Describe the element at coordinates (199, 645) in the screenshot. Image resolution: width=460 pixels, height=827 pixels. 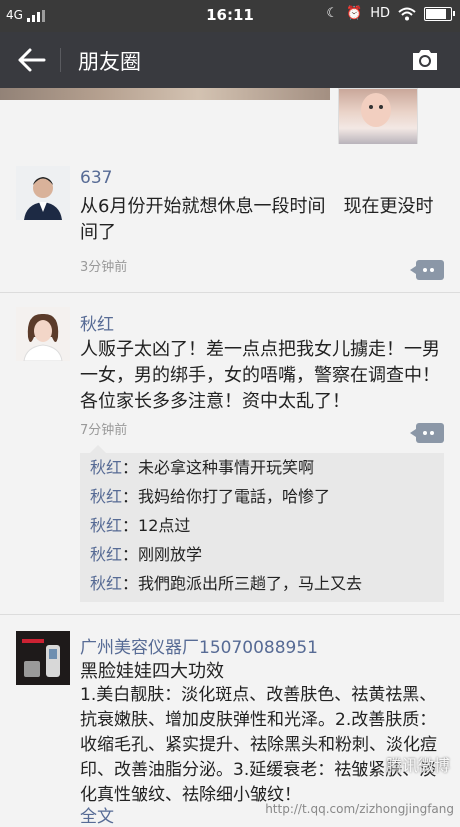
I see `post-author-name: 广州美容仪器厂15070088951` at that location.